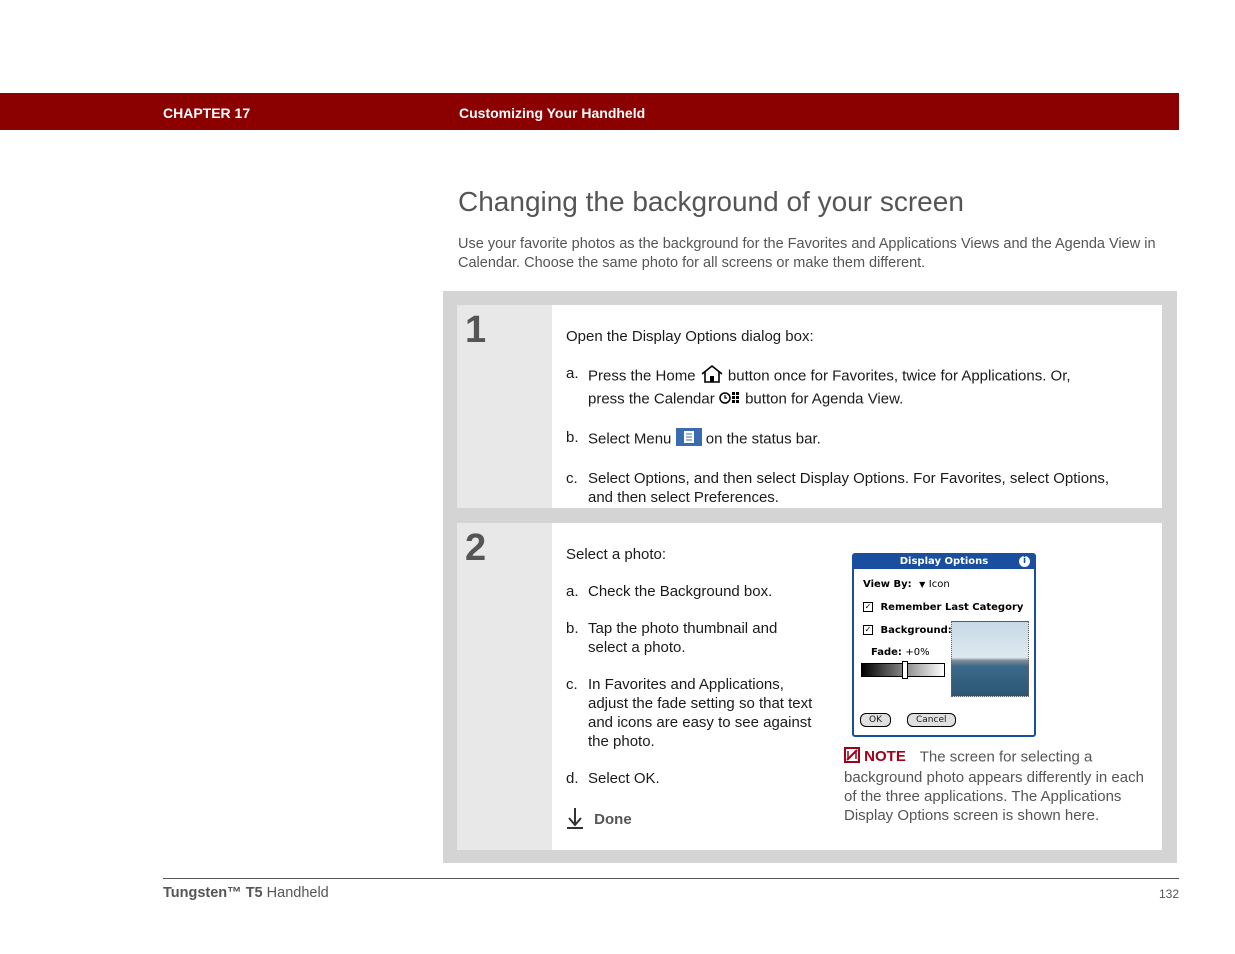  I want to click on chapter-label: CHAPTER 17, so click(207, 113).